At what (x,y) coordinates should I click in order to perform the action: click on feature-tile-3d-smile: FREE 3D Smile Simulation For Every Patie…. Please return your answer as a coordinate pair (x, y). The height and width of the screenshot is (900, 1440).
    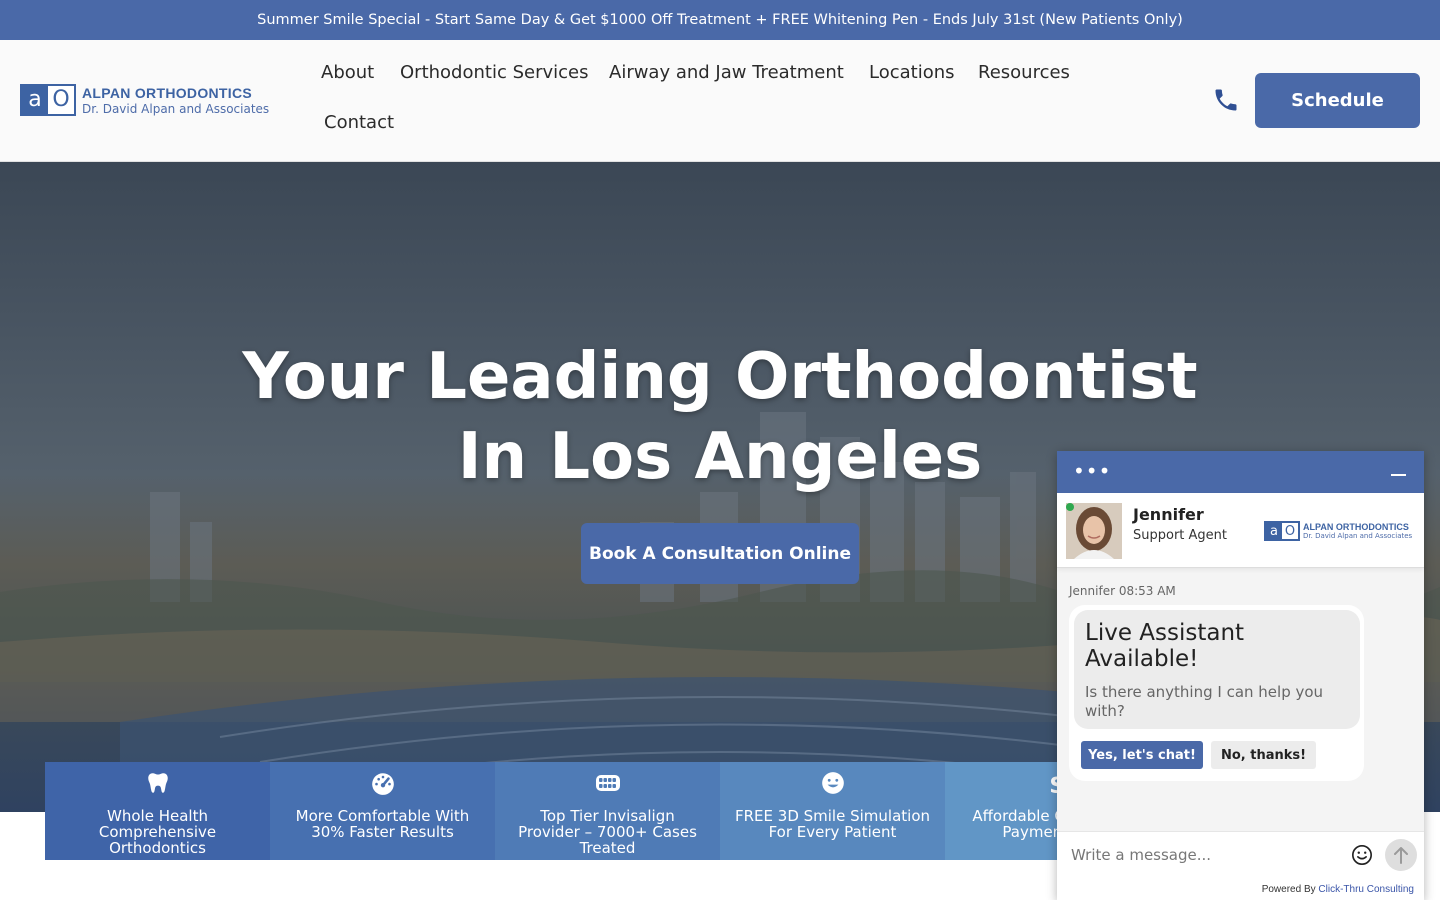
    Looking at the image, I should click on (832, 811).